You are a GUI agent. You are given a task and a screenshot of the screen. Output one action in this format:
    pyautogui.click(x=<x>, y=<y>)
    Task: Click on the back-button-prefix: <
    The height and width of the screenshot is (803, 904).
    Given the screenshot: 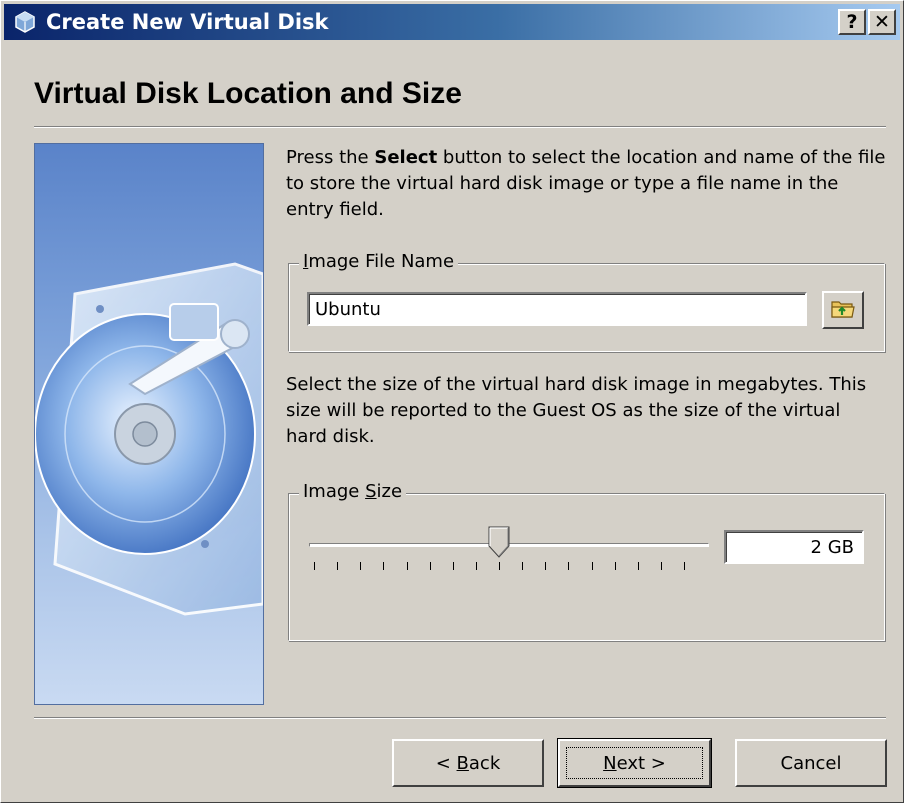 What is the action you would take?
    pyautogui.click(x=446, y=763)
    